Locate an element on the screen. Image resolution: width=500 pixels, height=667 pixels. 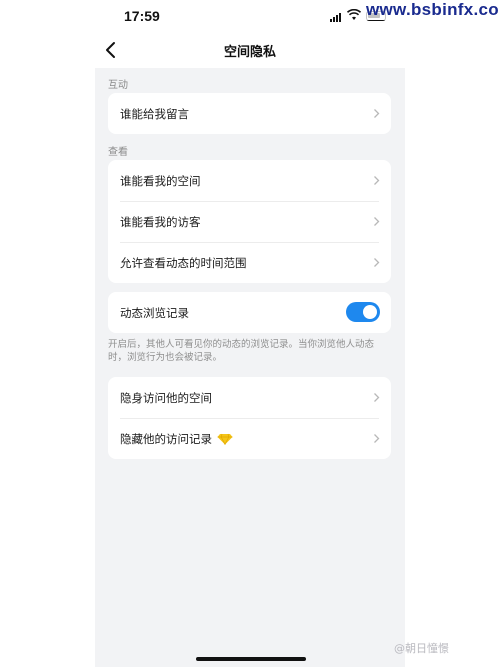
row-browse-record: 动态浏览记录 is located at coordinates (249, 312).